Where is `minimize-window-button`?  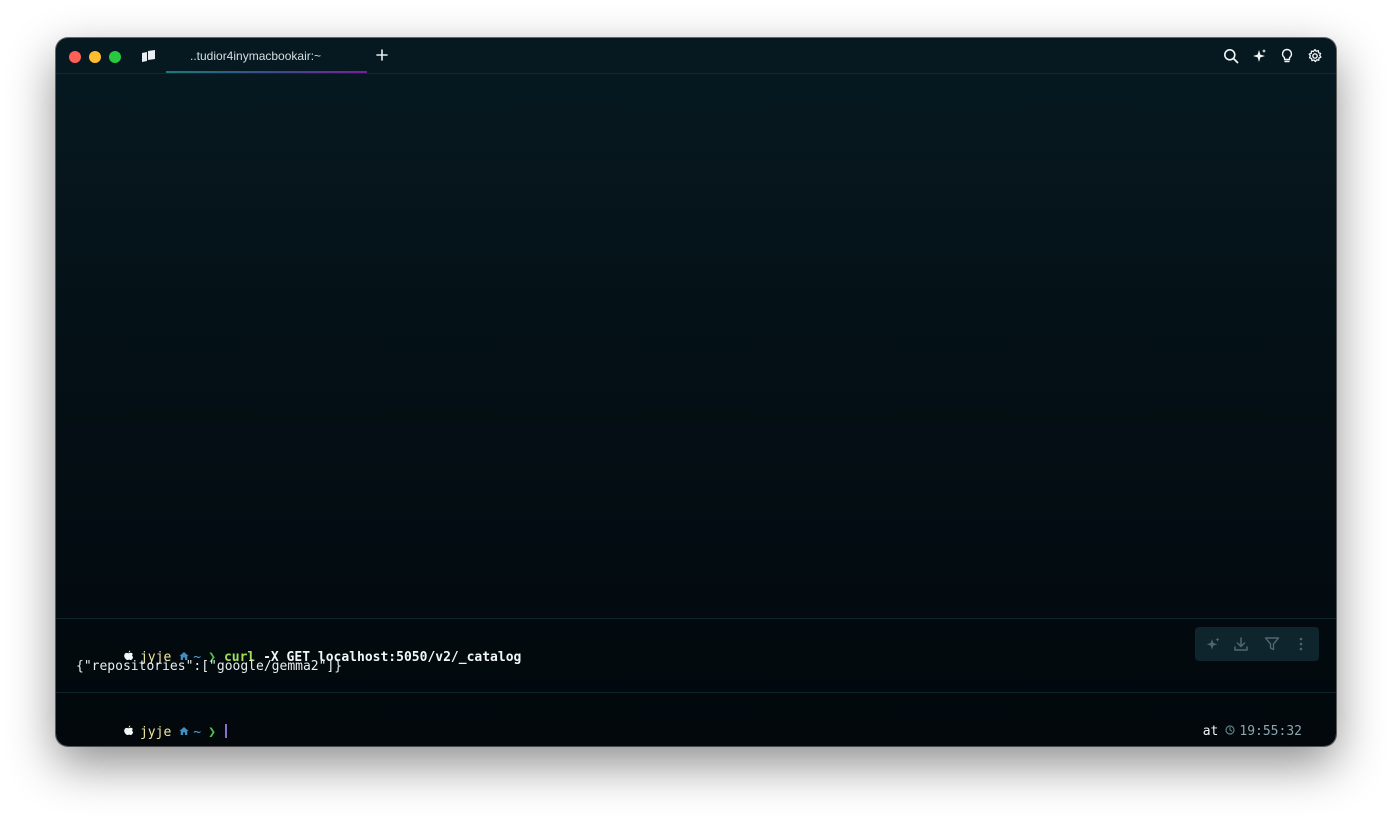
minimize-window-button is located at coordinates (95, 57).